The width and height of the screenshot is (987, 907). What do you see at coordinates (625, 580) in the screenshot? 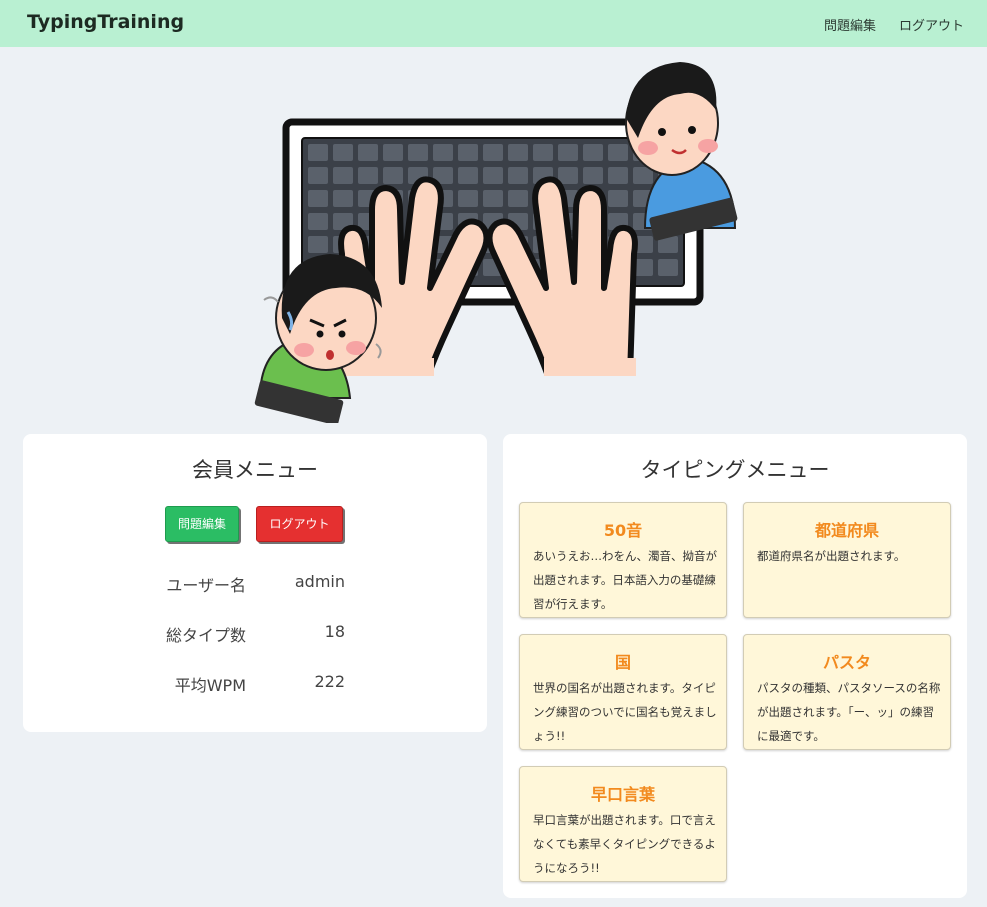
I see `mode-description: あいうえお…わをん、濁音、拗音が出題されます。日本語入力の基礎練習が行えます。` at bounding box center [625, 580].